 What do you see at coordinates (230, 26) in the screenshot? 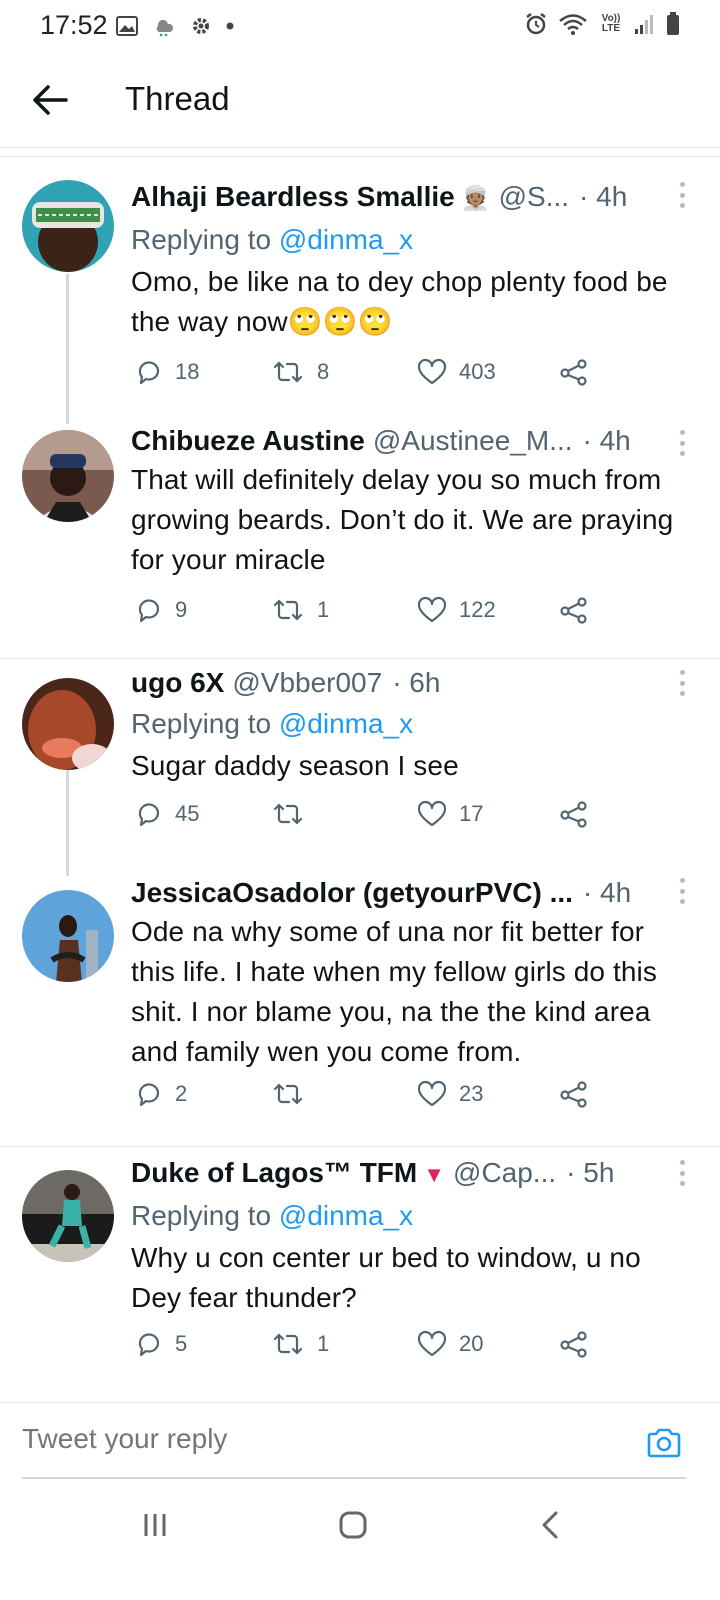
I see `notification-dot-icon` at bounding box center [230, 26].